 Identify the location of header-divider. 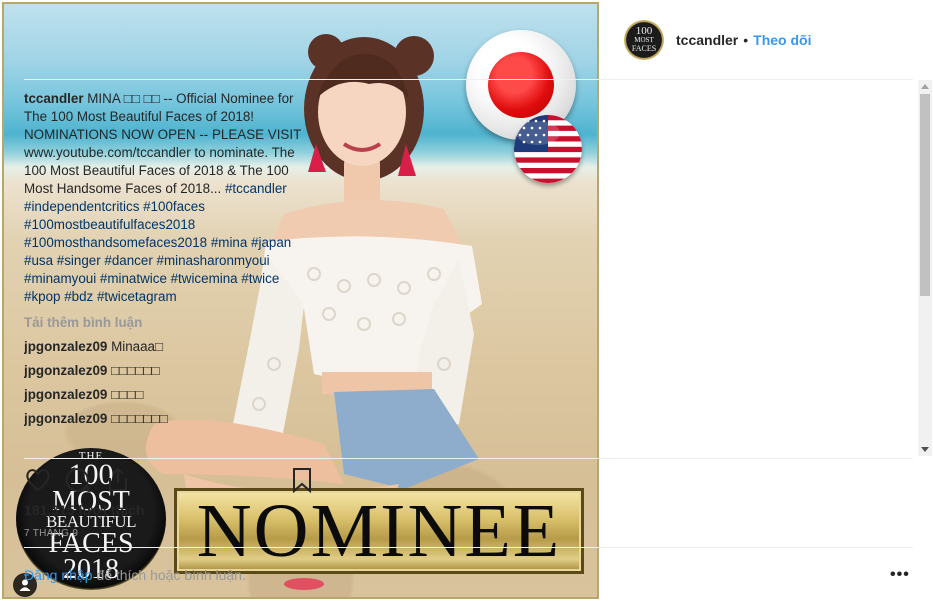
(468, 79).